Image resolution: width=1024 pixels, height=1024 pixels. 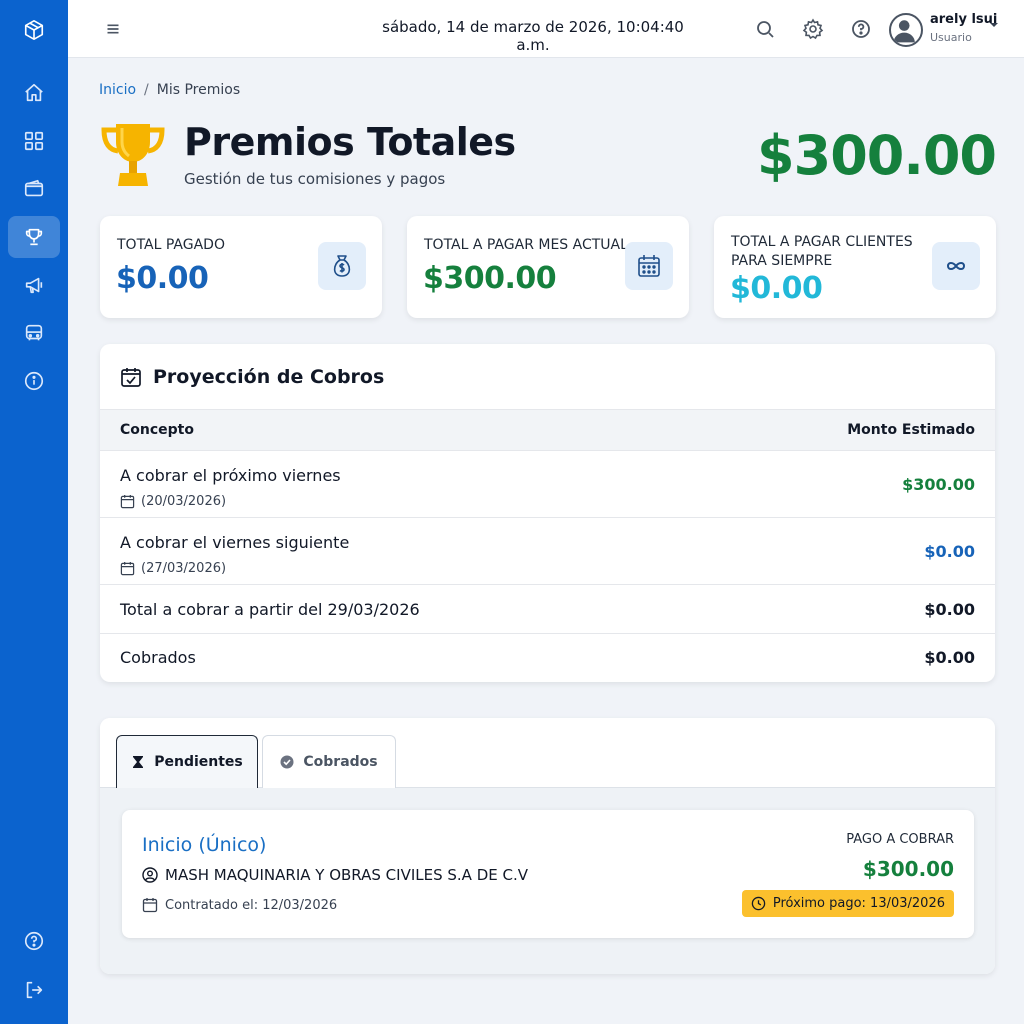 I want to click on page-title: Premios Totales, so click(x=350, y=142).